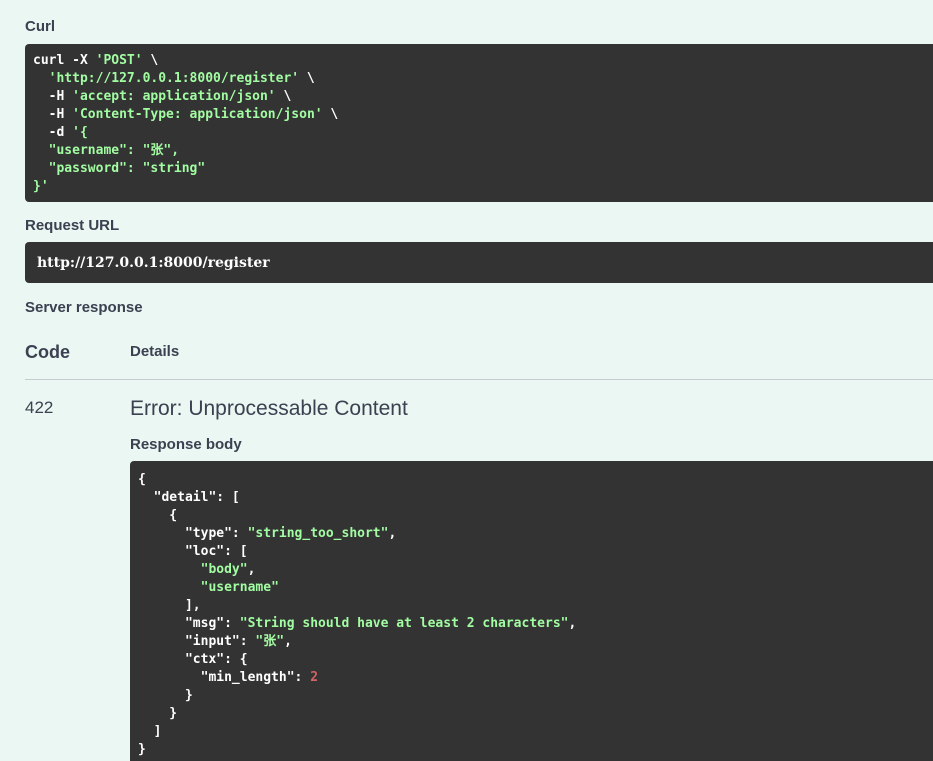 This screenshot has height=761, width=933. Describe the element at coordinates (177, 497) in the screenshot. I see `code-token: "detail"` at that location.